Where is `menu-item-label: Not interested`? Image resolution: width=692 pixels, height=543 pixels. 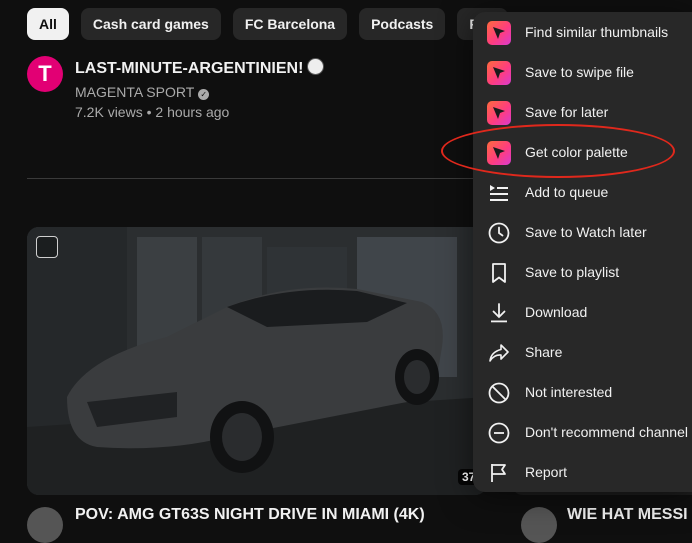 menu-item-label: Not interested is located at coordinates (569, 392).